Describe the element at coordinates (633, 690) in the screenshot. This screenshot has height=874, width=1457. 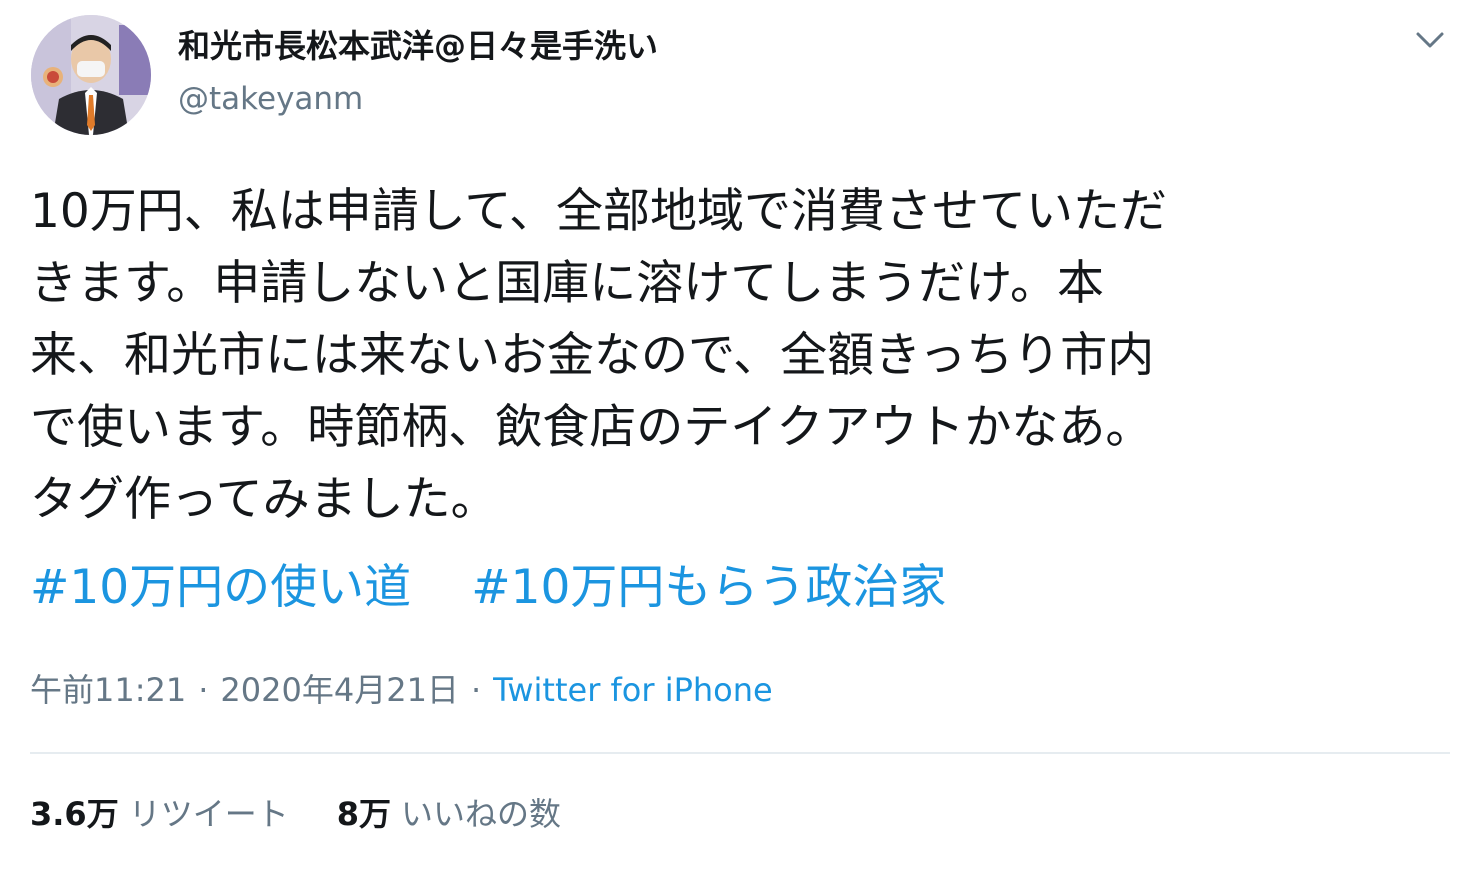
I see `tweet-source-link: Twitter for iPhone` at that location.